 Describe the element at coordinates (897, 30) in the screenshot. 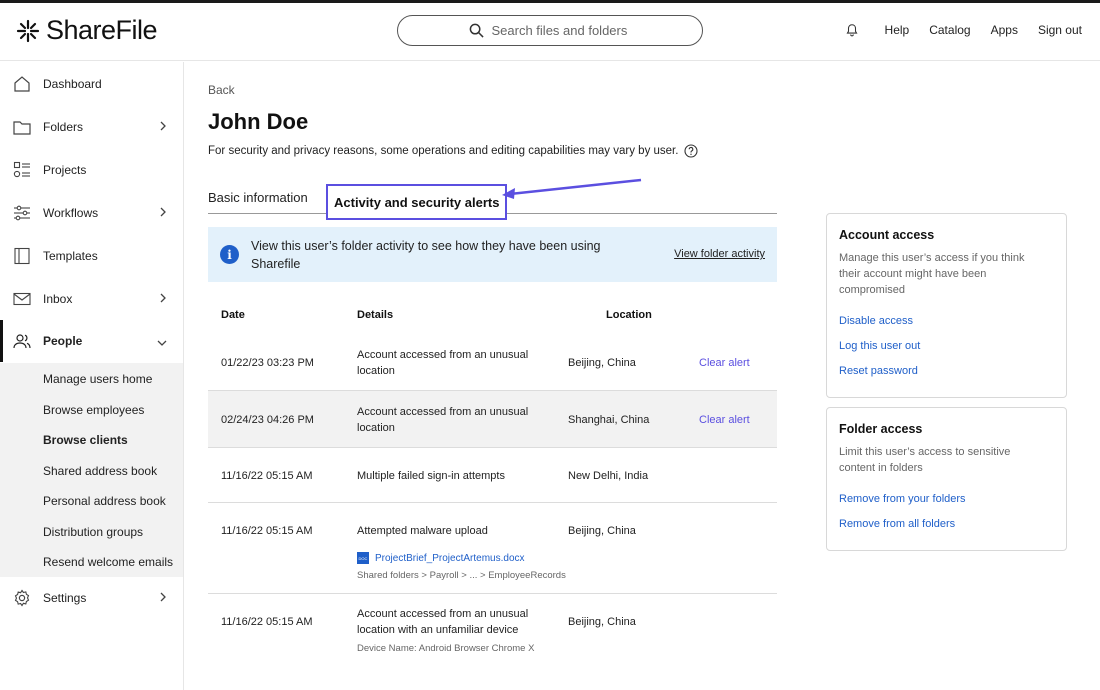

I see `help-link: Help` at that location.